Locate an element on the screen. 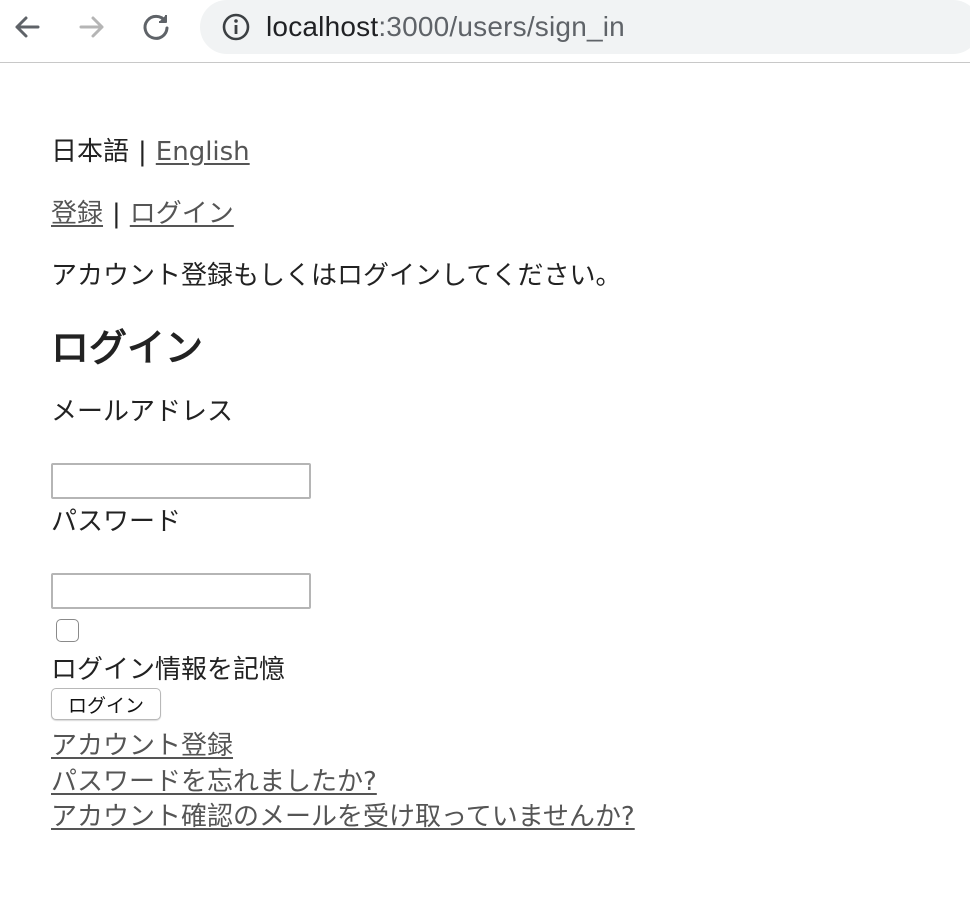 This screenshot has width=970, height=904. url-path: :3000/users/sign_in is located at coordinates (501, 26).